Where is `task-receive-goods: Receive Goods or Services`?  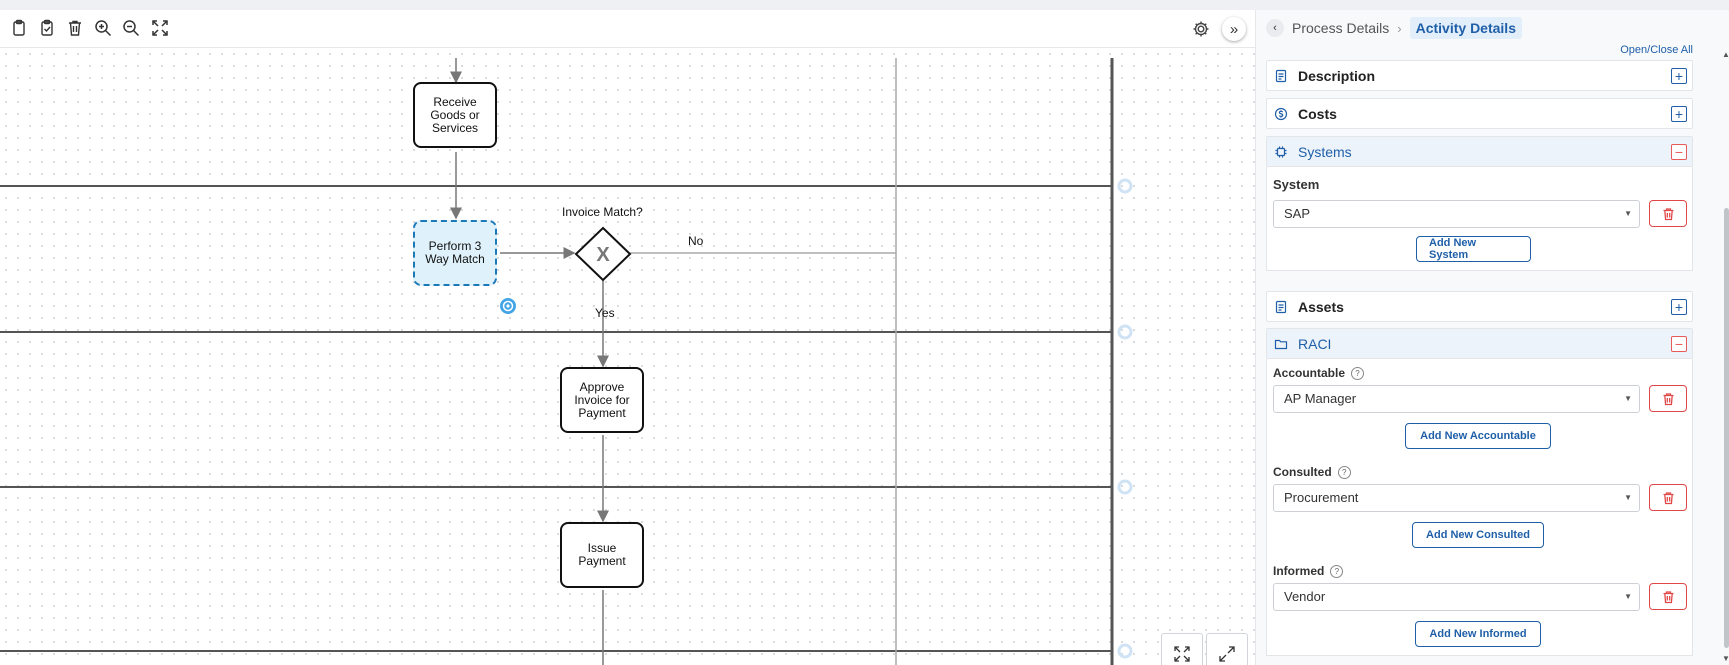
task-receive-goods: Receive Goods or Services is located at coordinates (455, 115).